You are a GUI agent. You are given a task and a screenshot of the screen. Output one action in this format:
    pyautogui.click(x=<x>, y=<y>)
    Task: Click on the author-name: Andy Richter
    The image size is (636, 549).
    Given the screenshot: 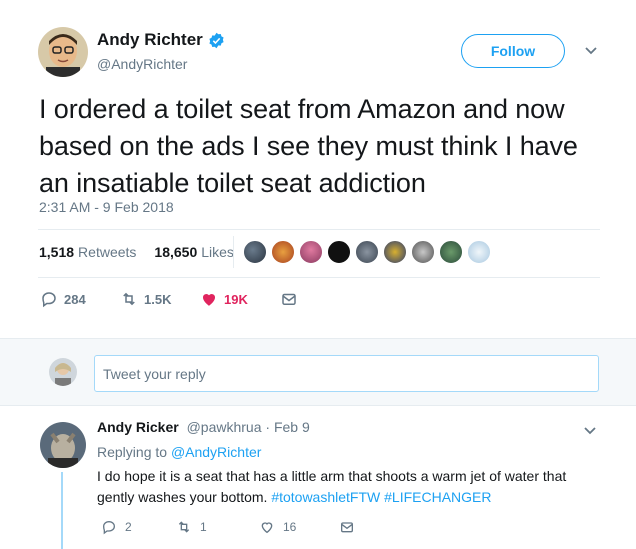 What is the action you would take?
    pyautogui.click(x=161, y=40)
    